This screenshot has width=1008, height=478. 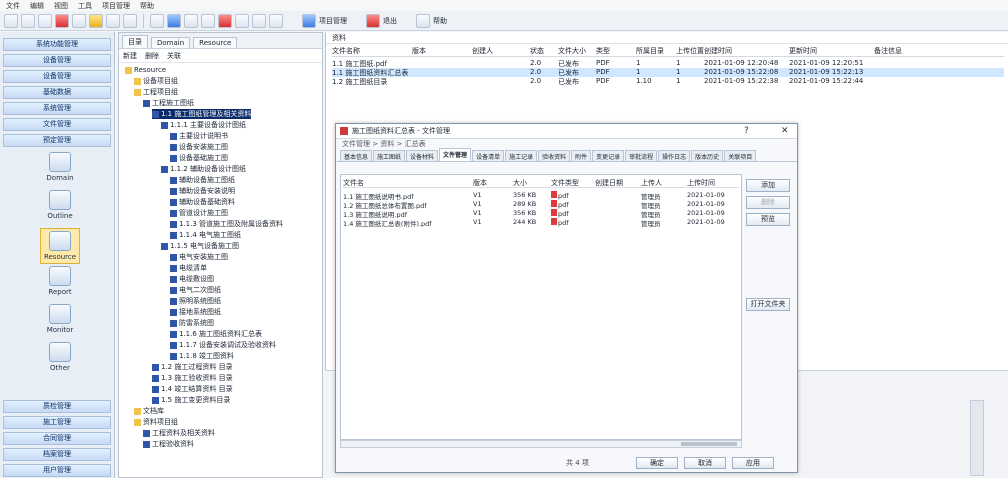 What do you see at coordinates (202, 356) in the screenshot?
I see `tree-node: 1.1.8 竣工图资料` at bounding box center [202, 356].